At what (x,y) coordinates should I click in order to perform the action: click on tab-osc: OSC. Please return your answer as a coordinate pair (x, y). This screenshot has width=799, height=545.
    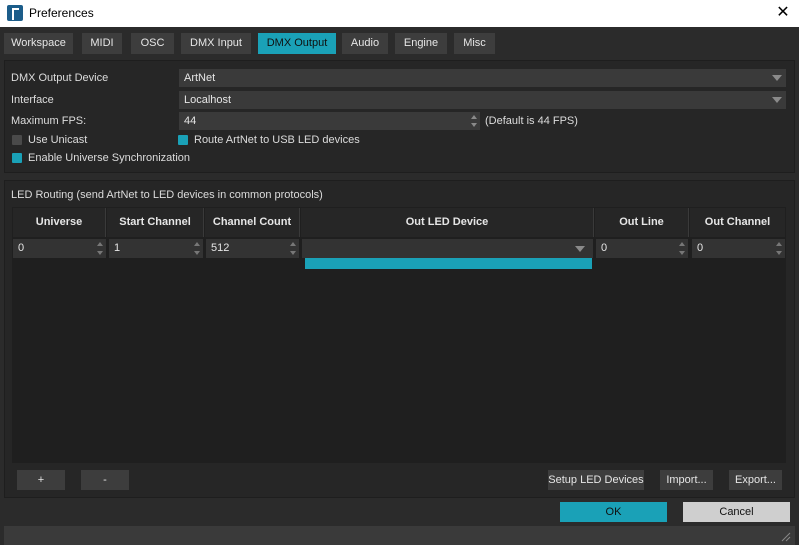
    Looking at the image, I should click on (152, 43).